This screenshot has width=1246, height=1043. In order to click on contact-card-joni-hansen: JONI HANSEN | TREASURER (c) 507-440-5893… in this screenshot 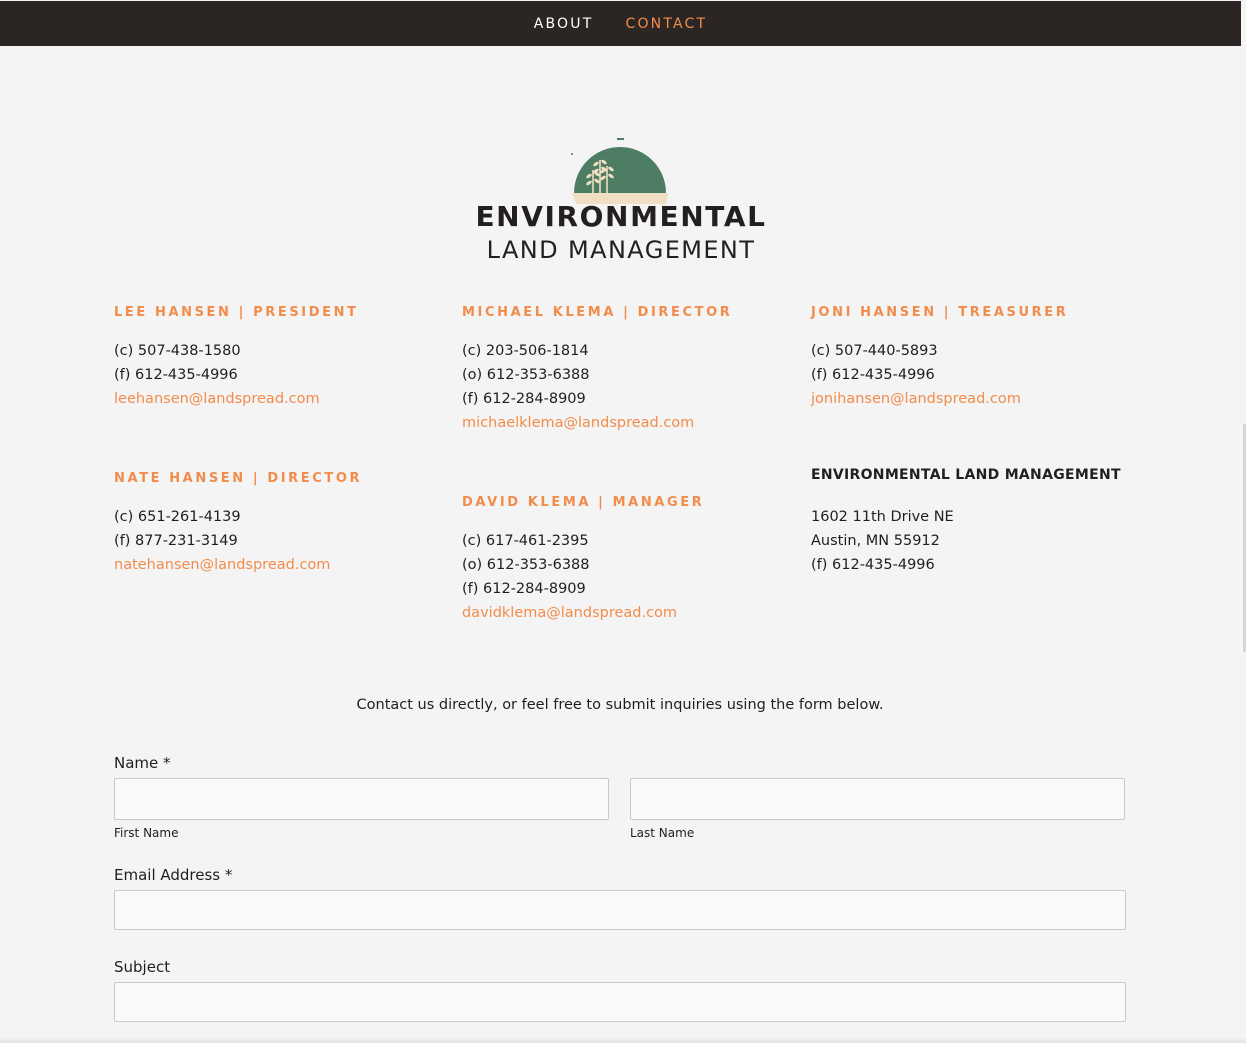, I will do `click(971, 358)`.